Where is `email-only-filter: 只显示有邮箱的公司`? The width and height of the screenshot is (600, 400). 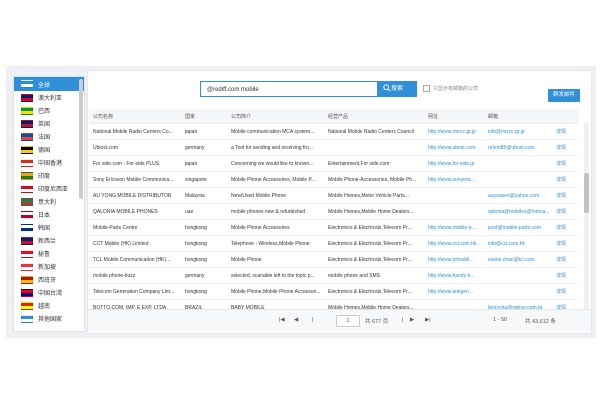 email-only-filter: 只显示有邮箱的公司 is located at coordinates (450, 88).